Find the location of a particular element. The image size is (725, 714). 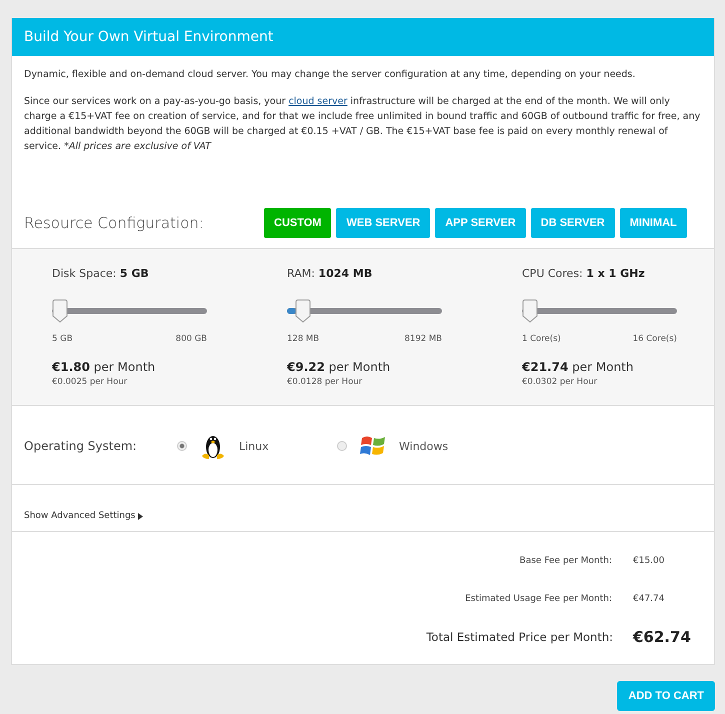

range-max-label: 800 GB is located at coordinates (191, 339).